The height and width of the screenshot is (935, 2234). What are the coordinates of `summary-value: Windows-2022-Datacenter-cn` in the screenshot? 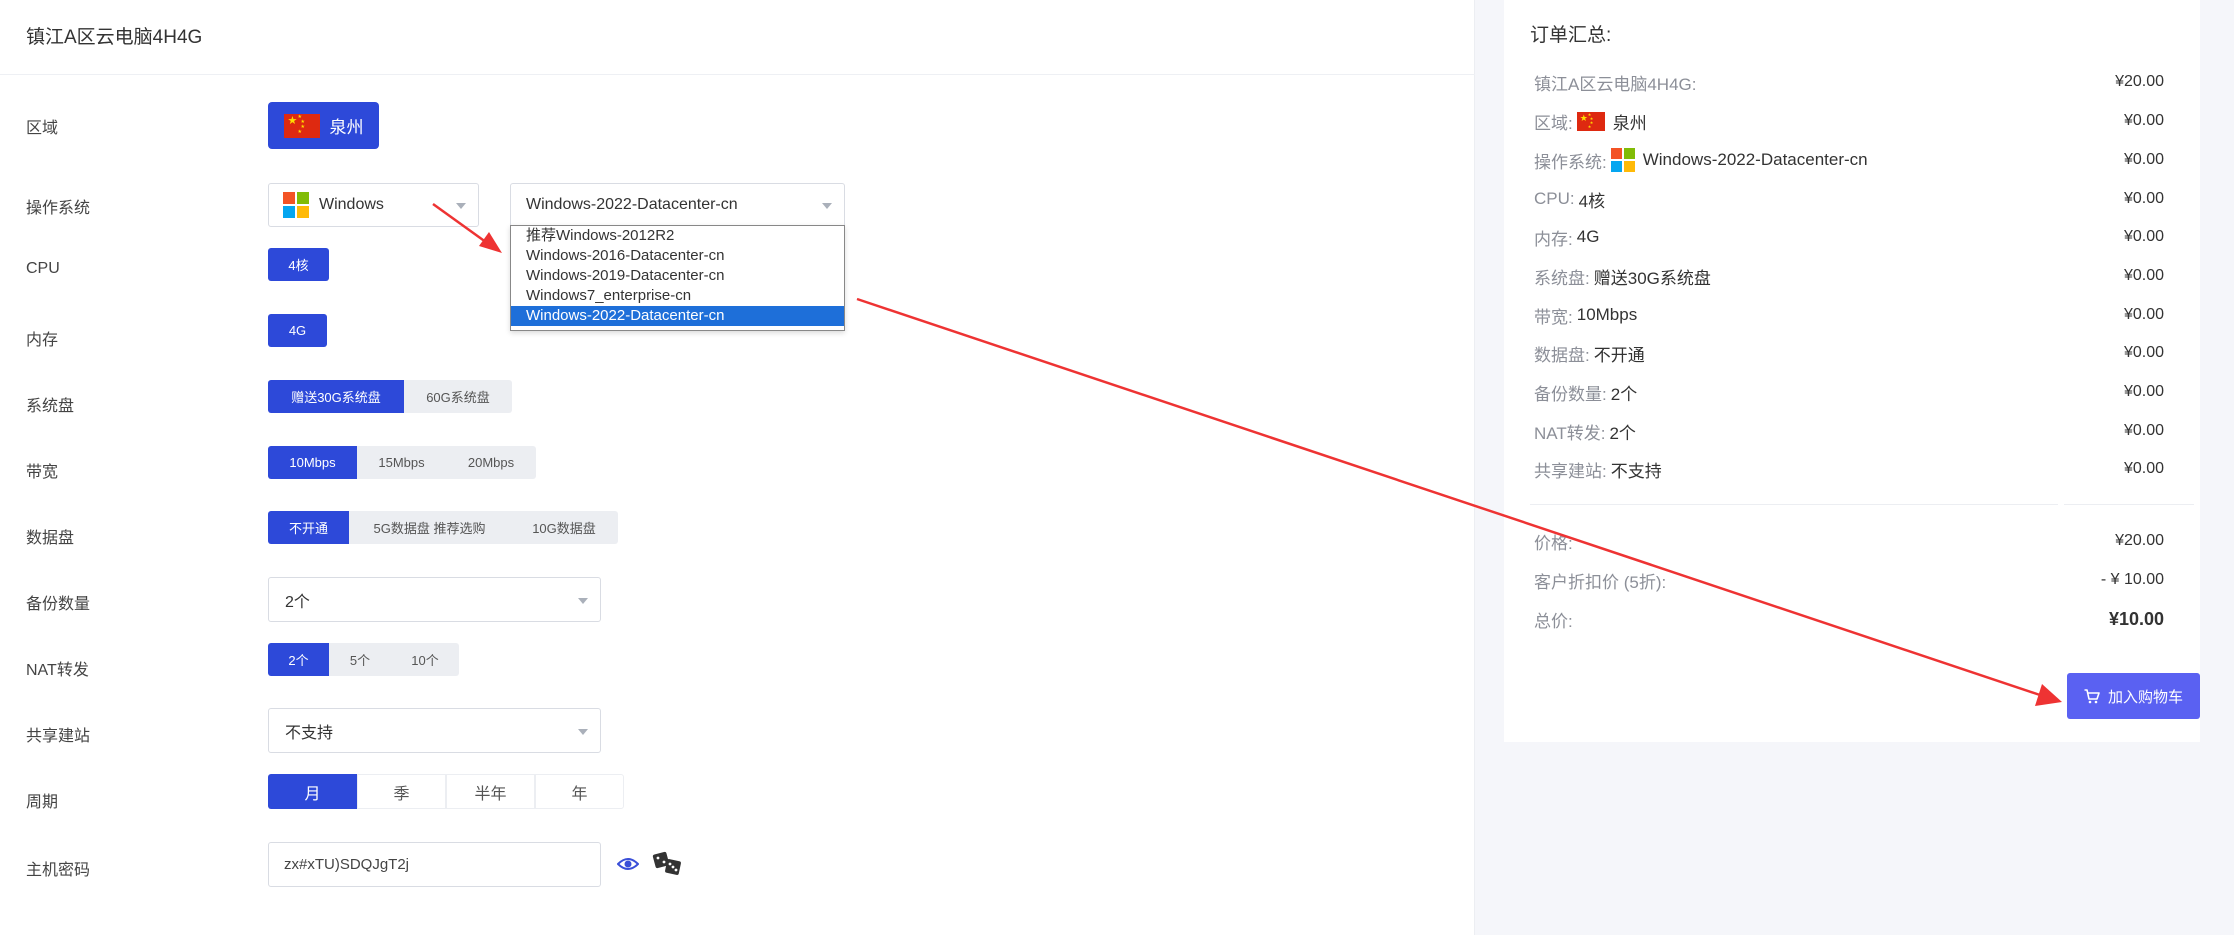 It's located at (1755, 159).